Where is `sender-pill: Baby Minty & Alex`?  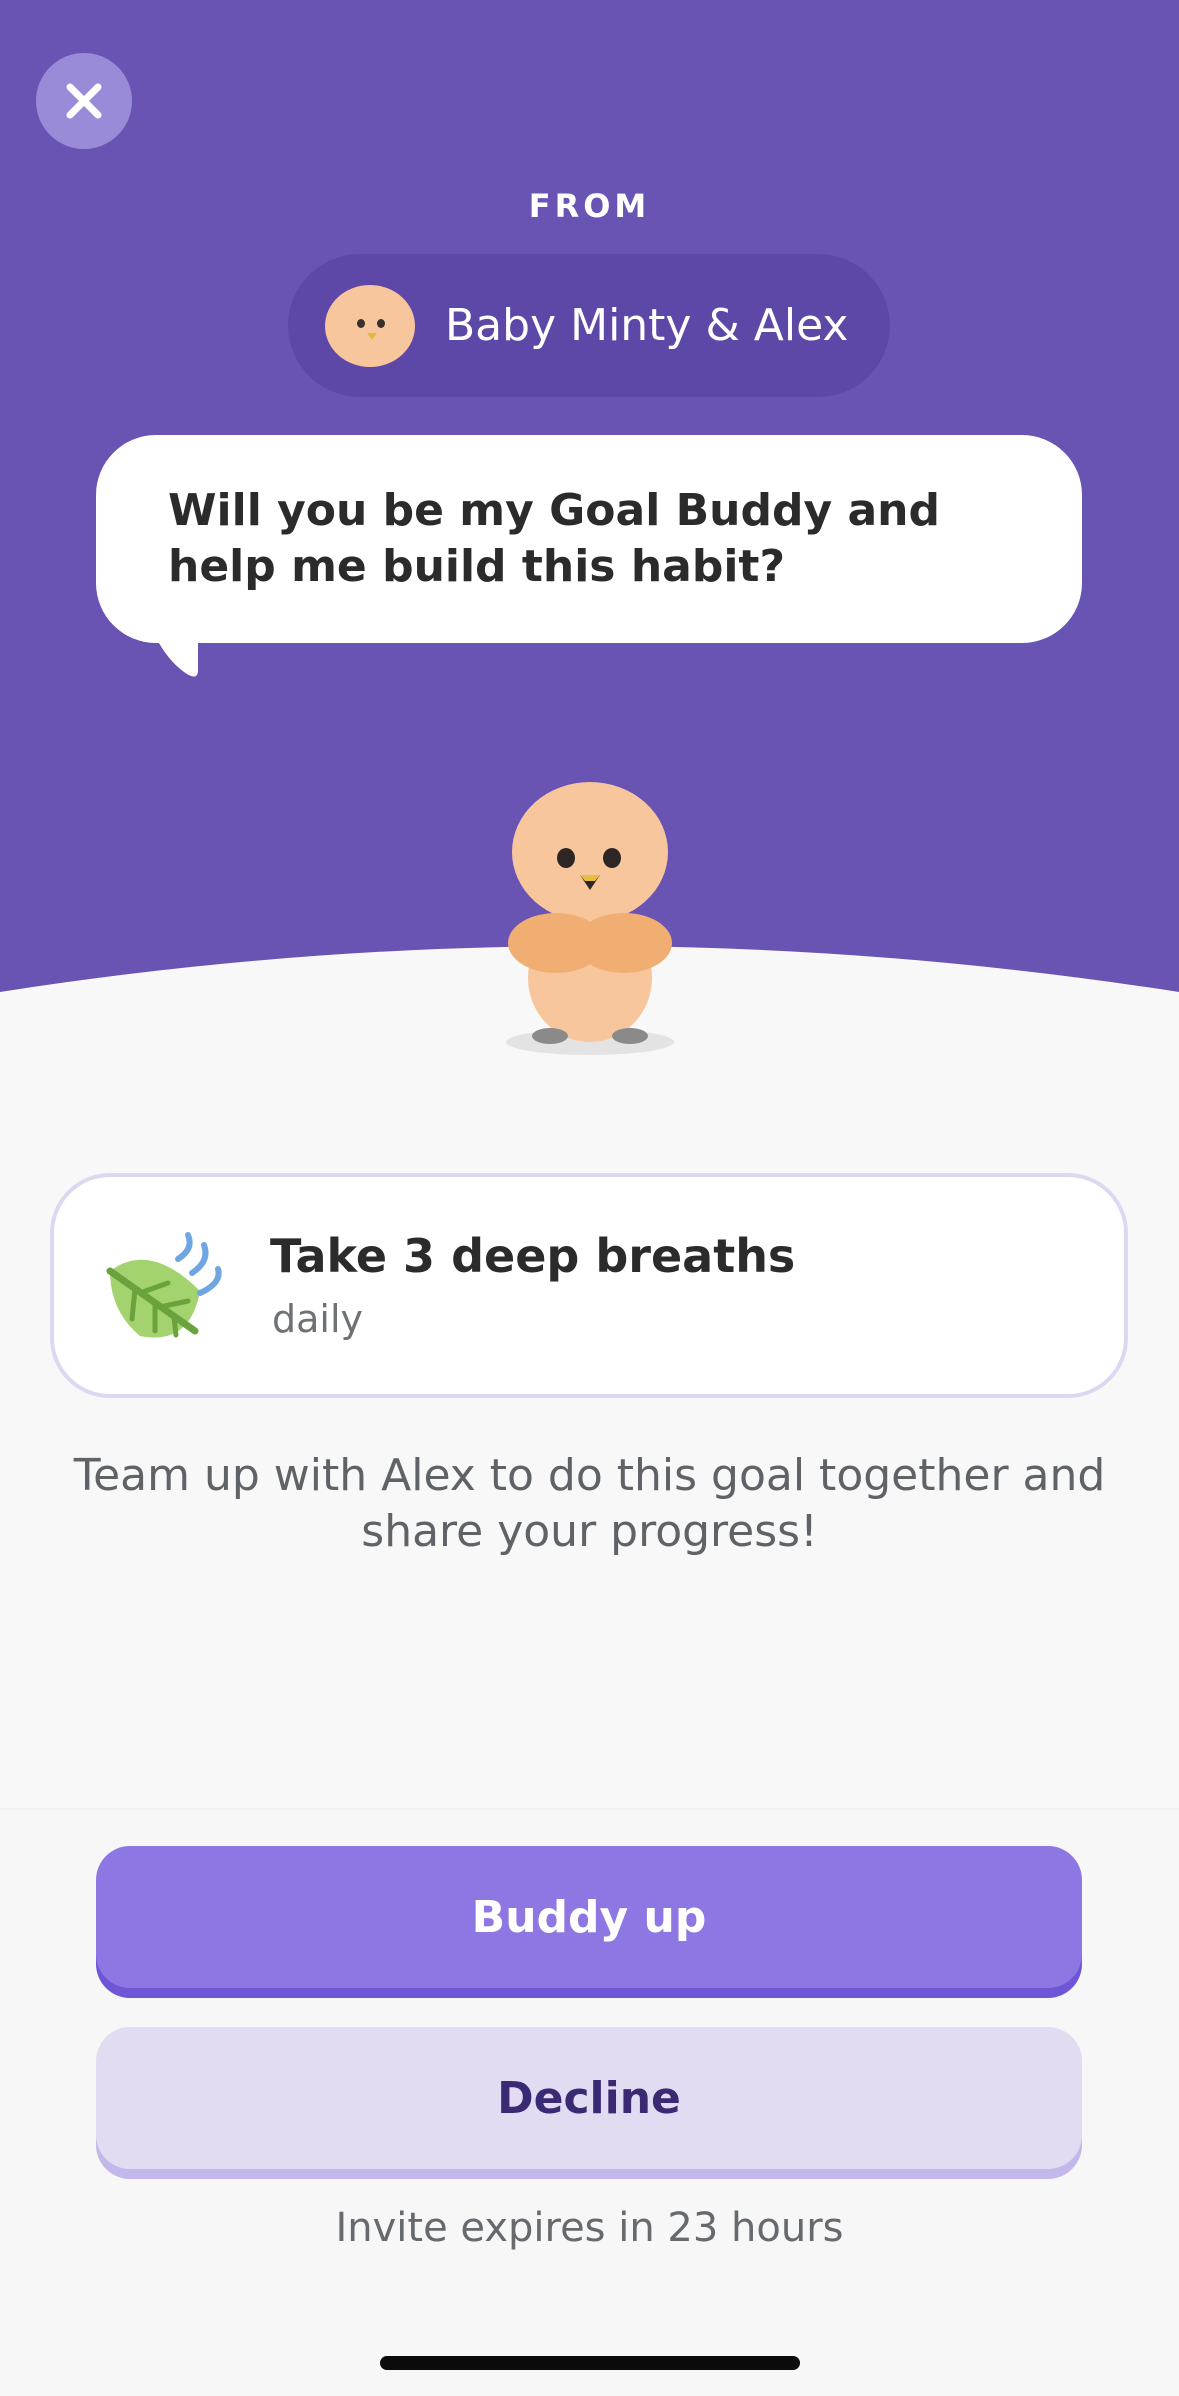 sender-pill: Baby Minty & Alex is located at coordinates (589, 325).